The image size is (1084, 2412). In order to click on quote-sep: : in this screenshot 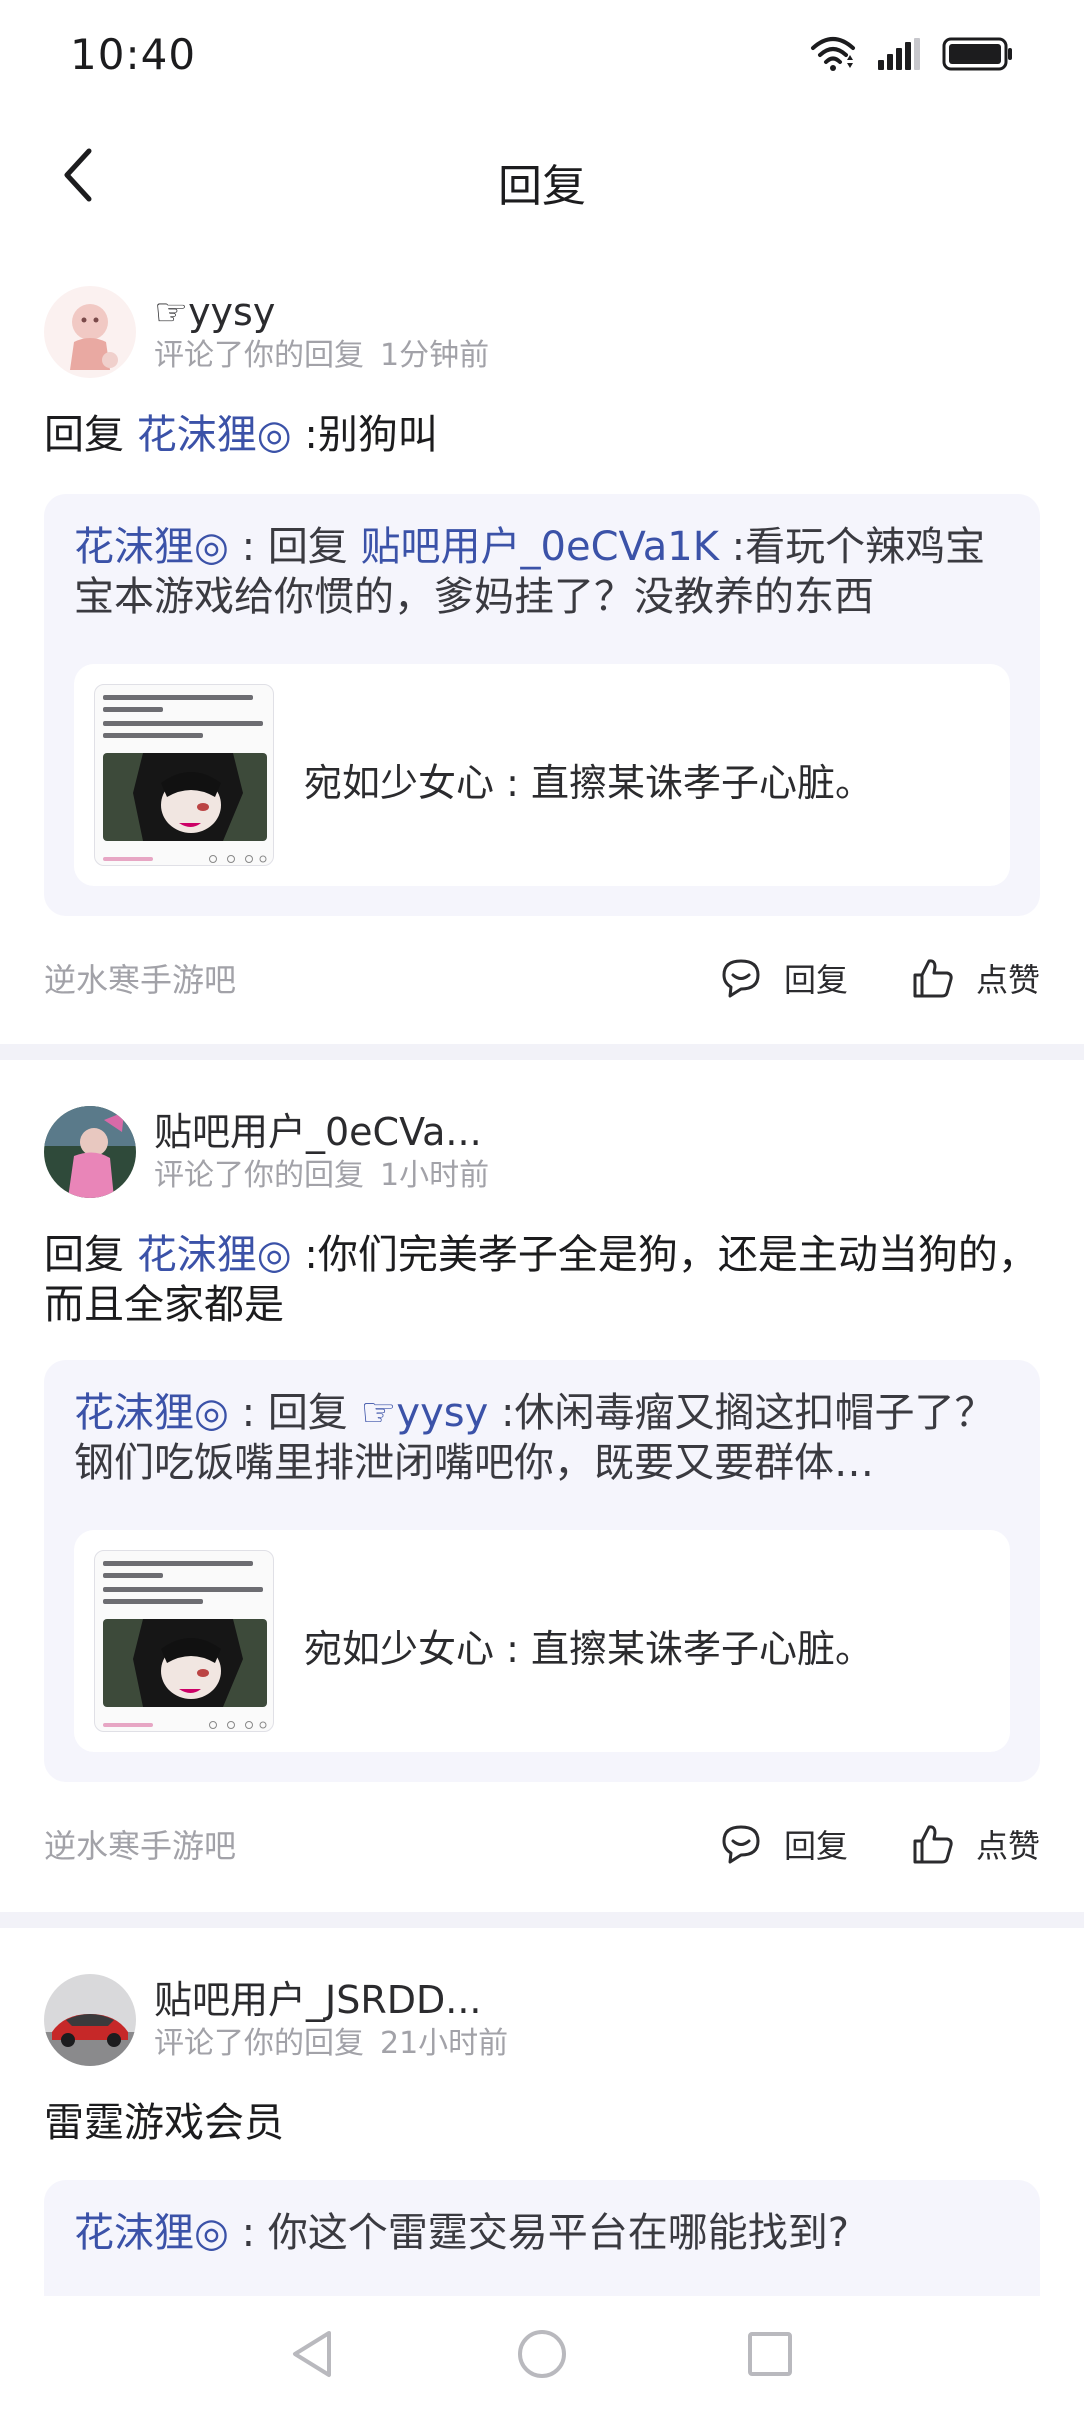, I will do `click(248, 2233)`.